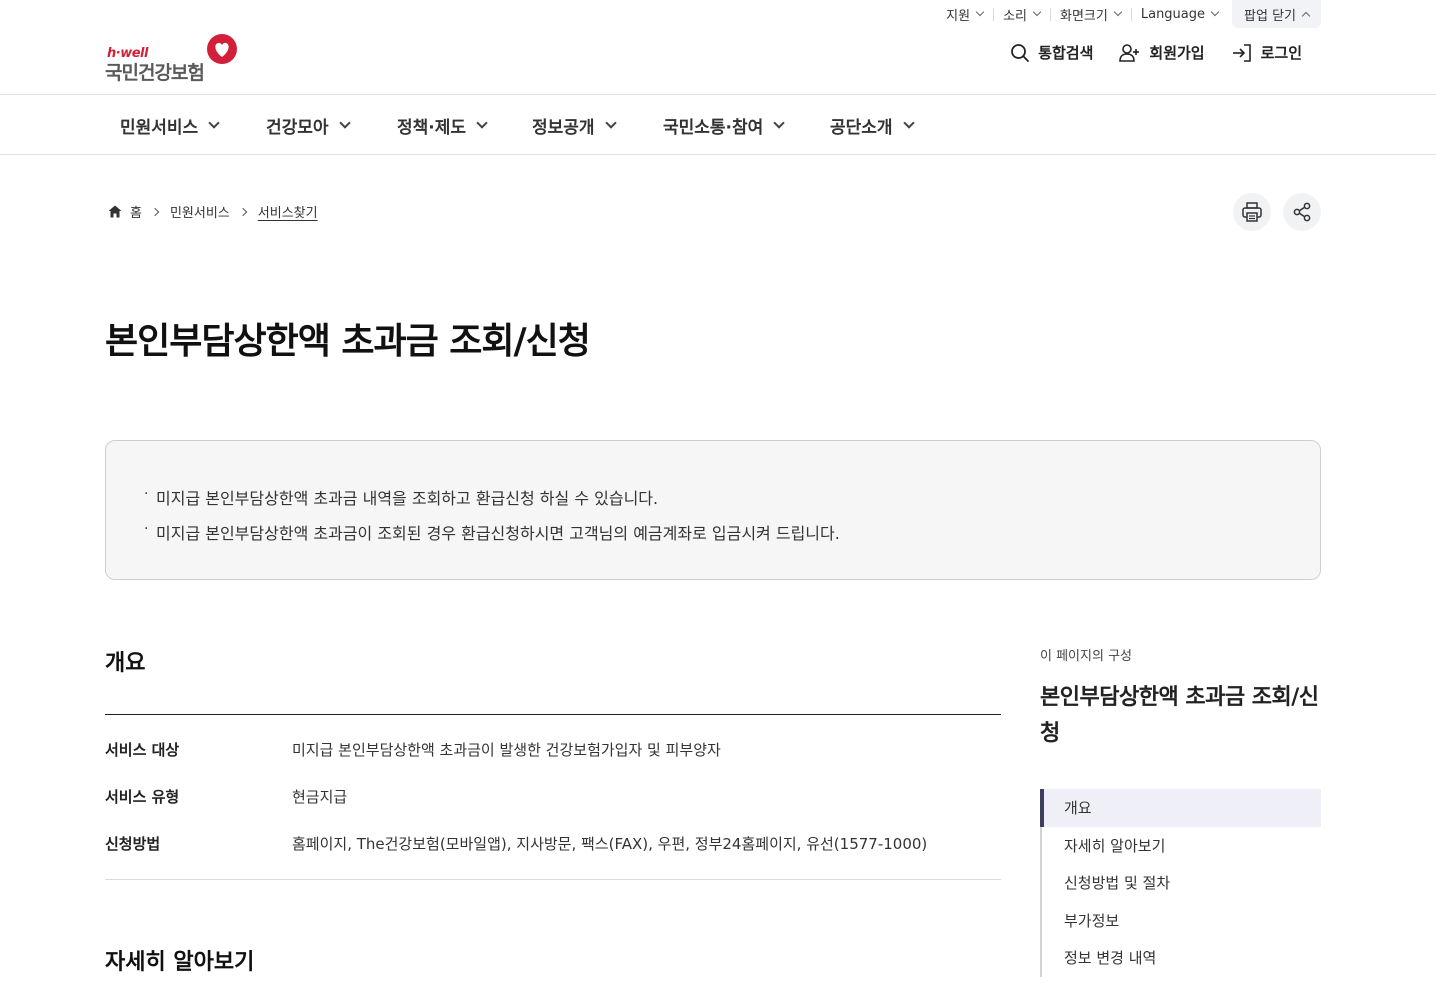 This screenshot has height=991, width=1436. I want to click on nav-label: 민원서비스, so click(159, 127).